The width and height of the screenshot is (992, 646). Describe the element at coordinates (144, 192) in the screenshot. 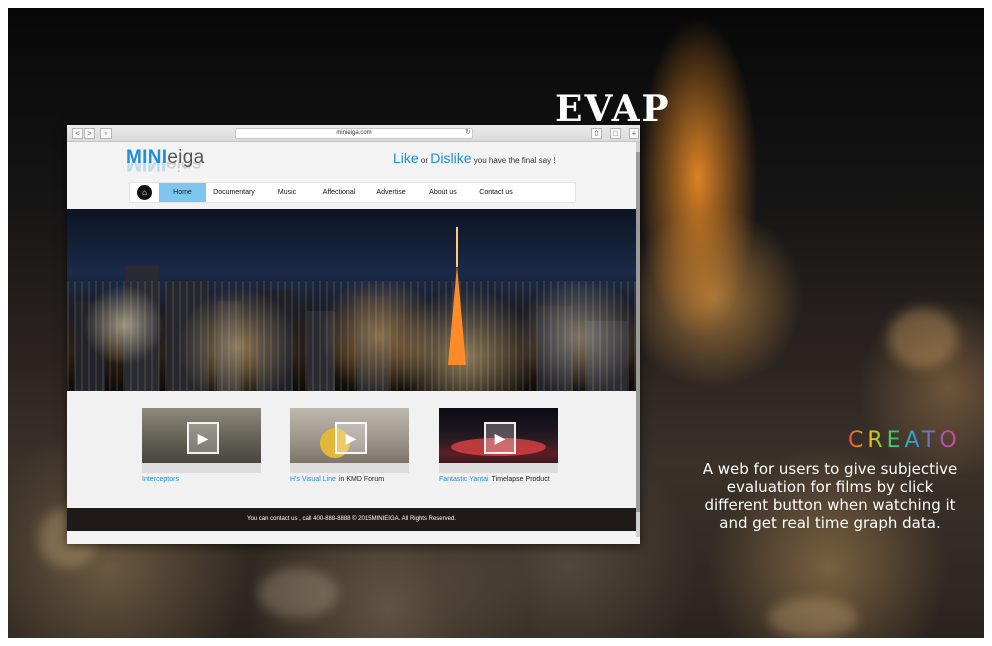

I see `home-icon: ⌂` at that location.